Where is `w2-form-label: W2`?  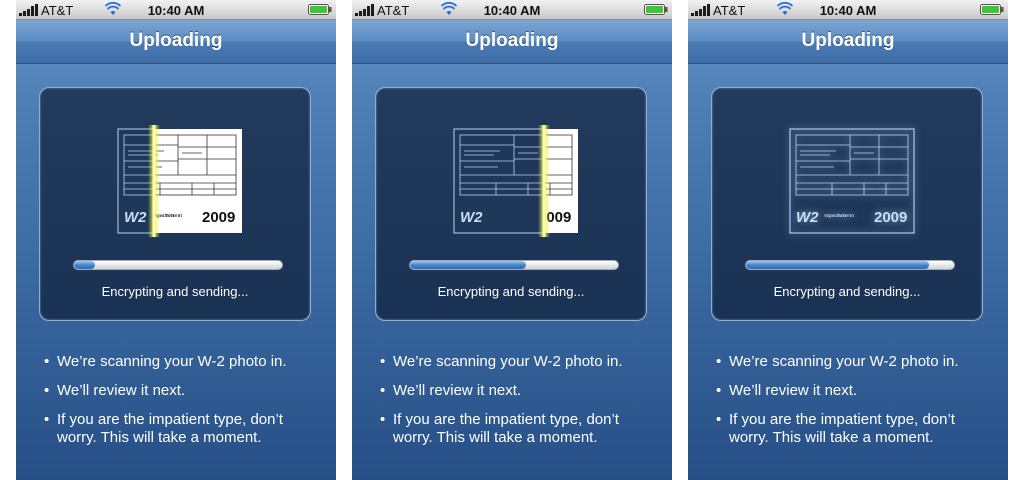 w2-form-label: W2 is located at coordinates (807, 217).